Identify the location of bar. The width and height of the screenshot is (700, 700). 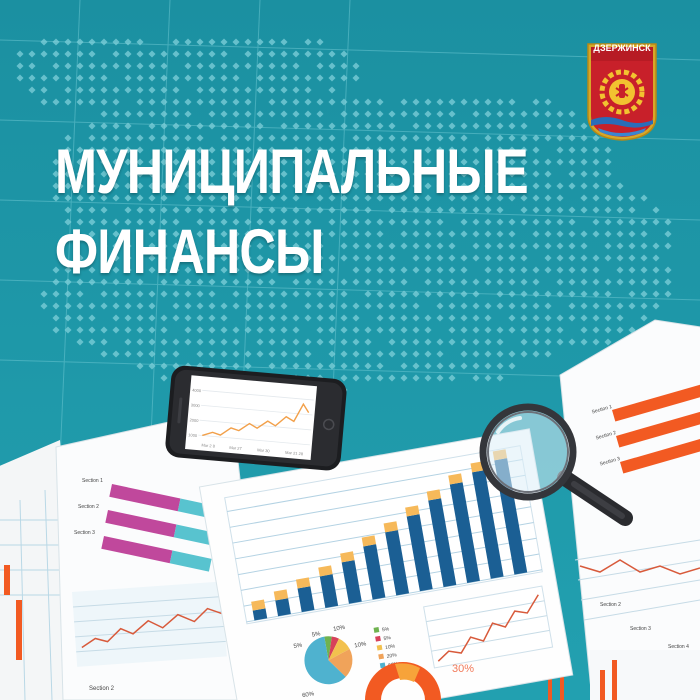
(283, 607).